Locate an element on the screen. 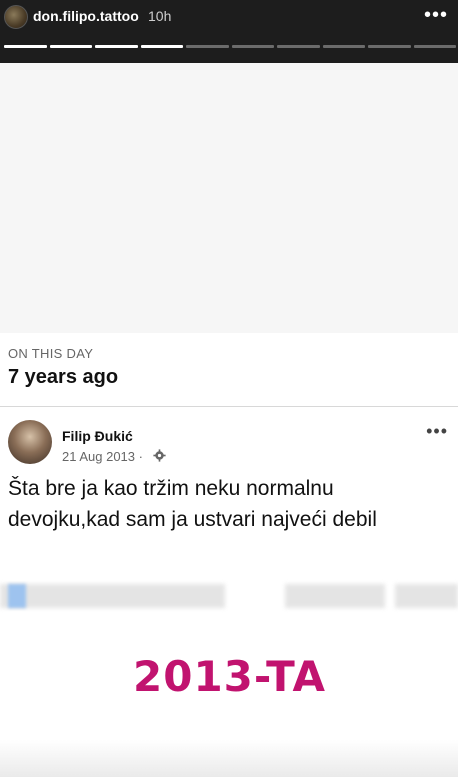 The image size is (458, 777). post-more-icon: ••• is located at coordinates (437, 431).